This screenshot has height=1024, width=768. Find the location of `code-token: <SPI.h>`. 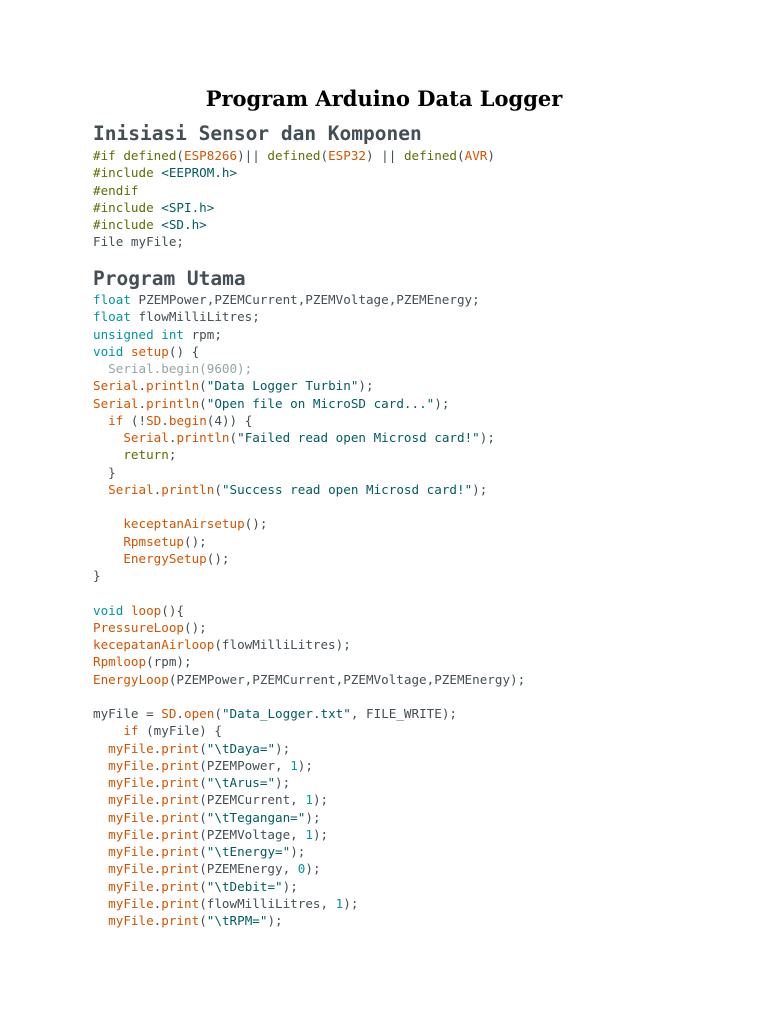

code-token: <SPI.h> is located at coordinates (188, 207).